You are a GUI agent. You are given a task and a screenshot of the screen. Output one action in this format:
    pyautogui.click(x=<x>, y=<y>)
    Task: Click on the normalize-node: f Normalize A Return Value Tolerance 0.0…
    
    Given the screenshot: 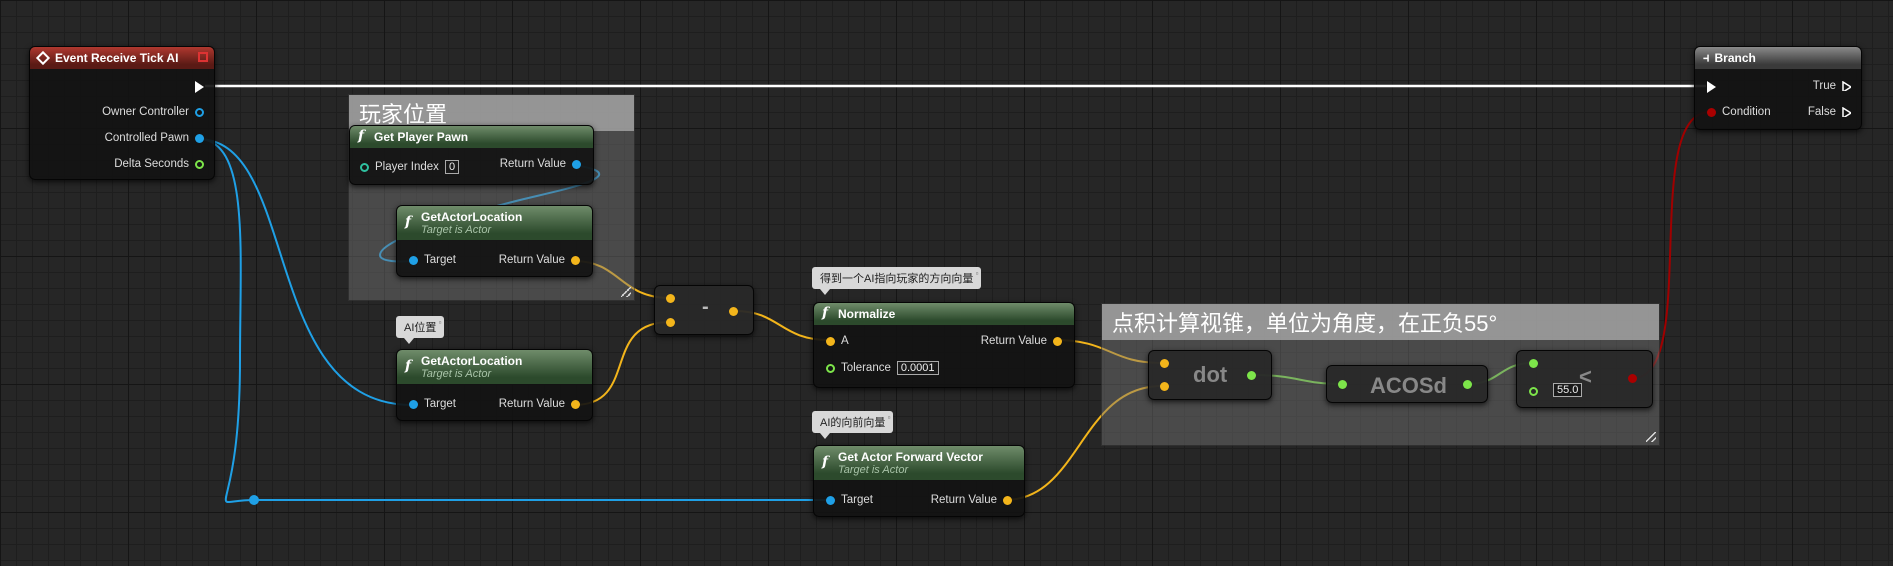 What is the action you would take?
    pyautogui.click(x=944, y=345)
    